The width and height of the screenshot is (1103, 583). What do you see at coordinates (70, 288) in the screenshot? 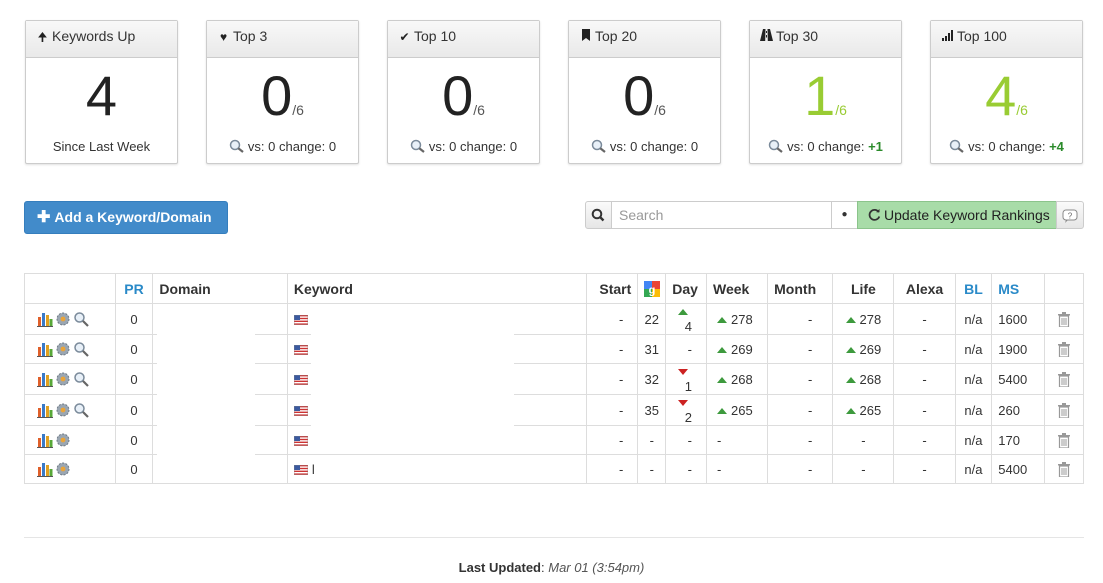
I see `actions-column-header` at bounding box center [70, 288].